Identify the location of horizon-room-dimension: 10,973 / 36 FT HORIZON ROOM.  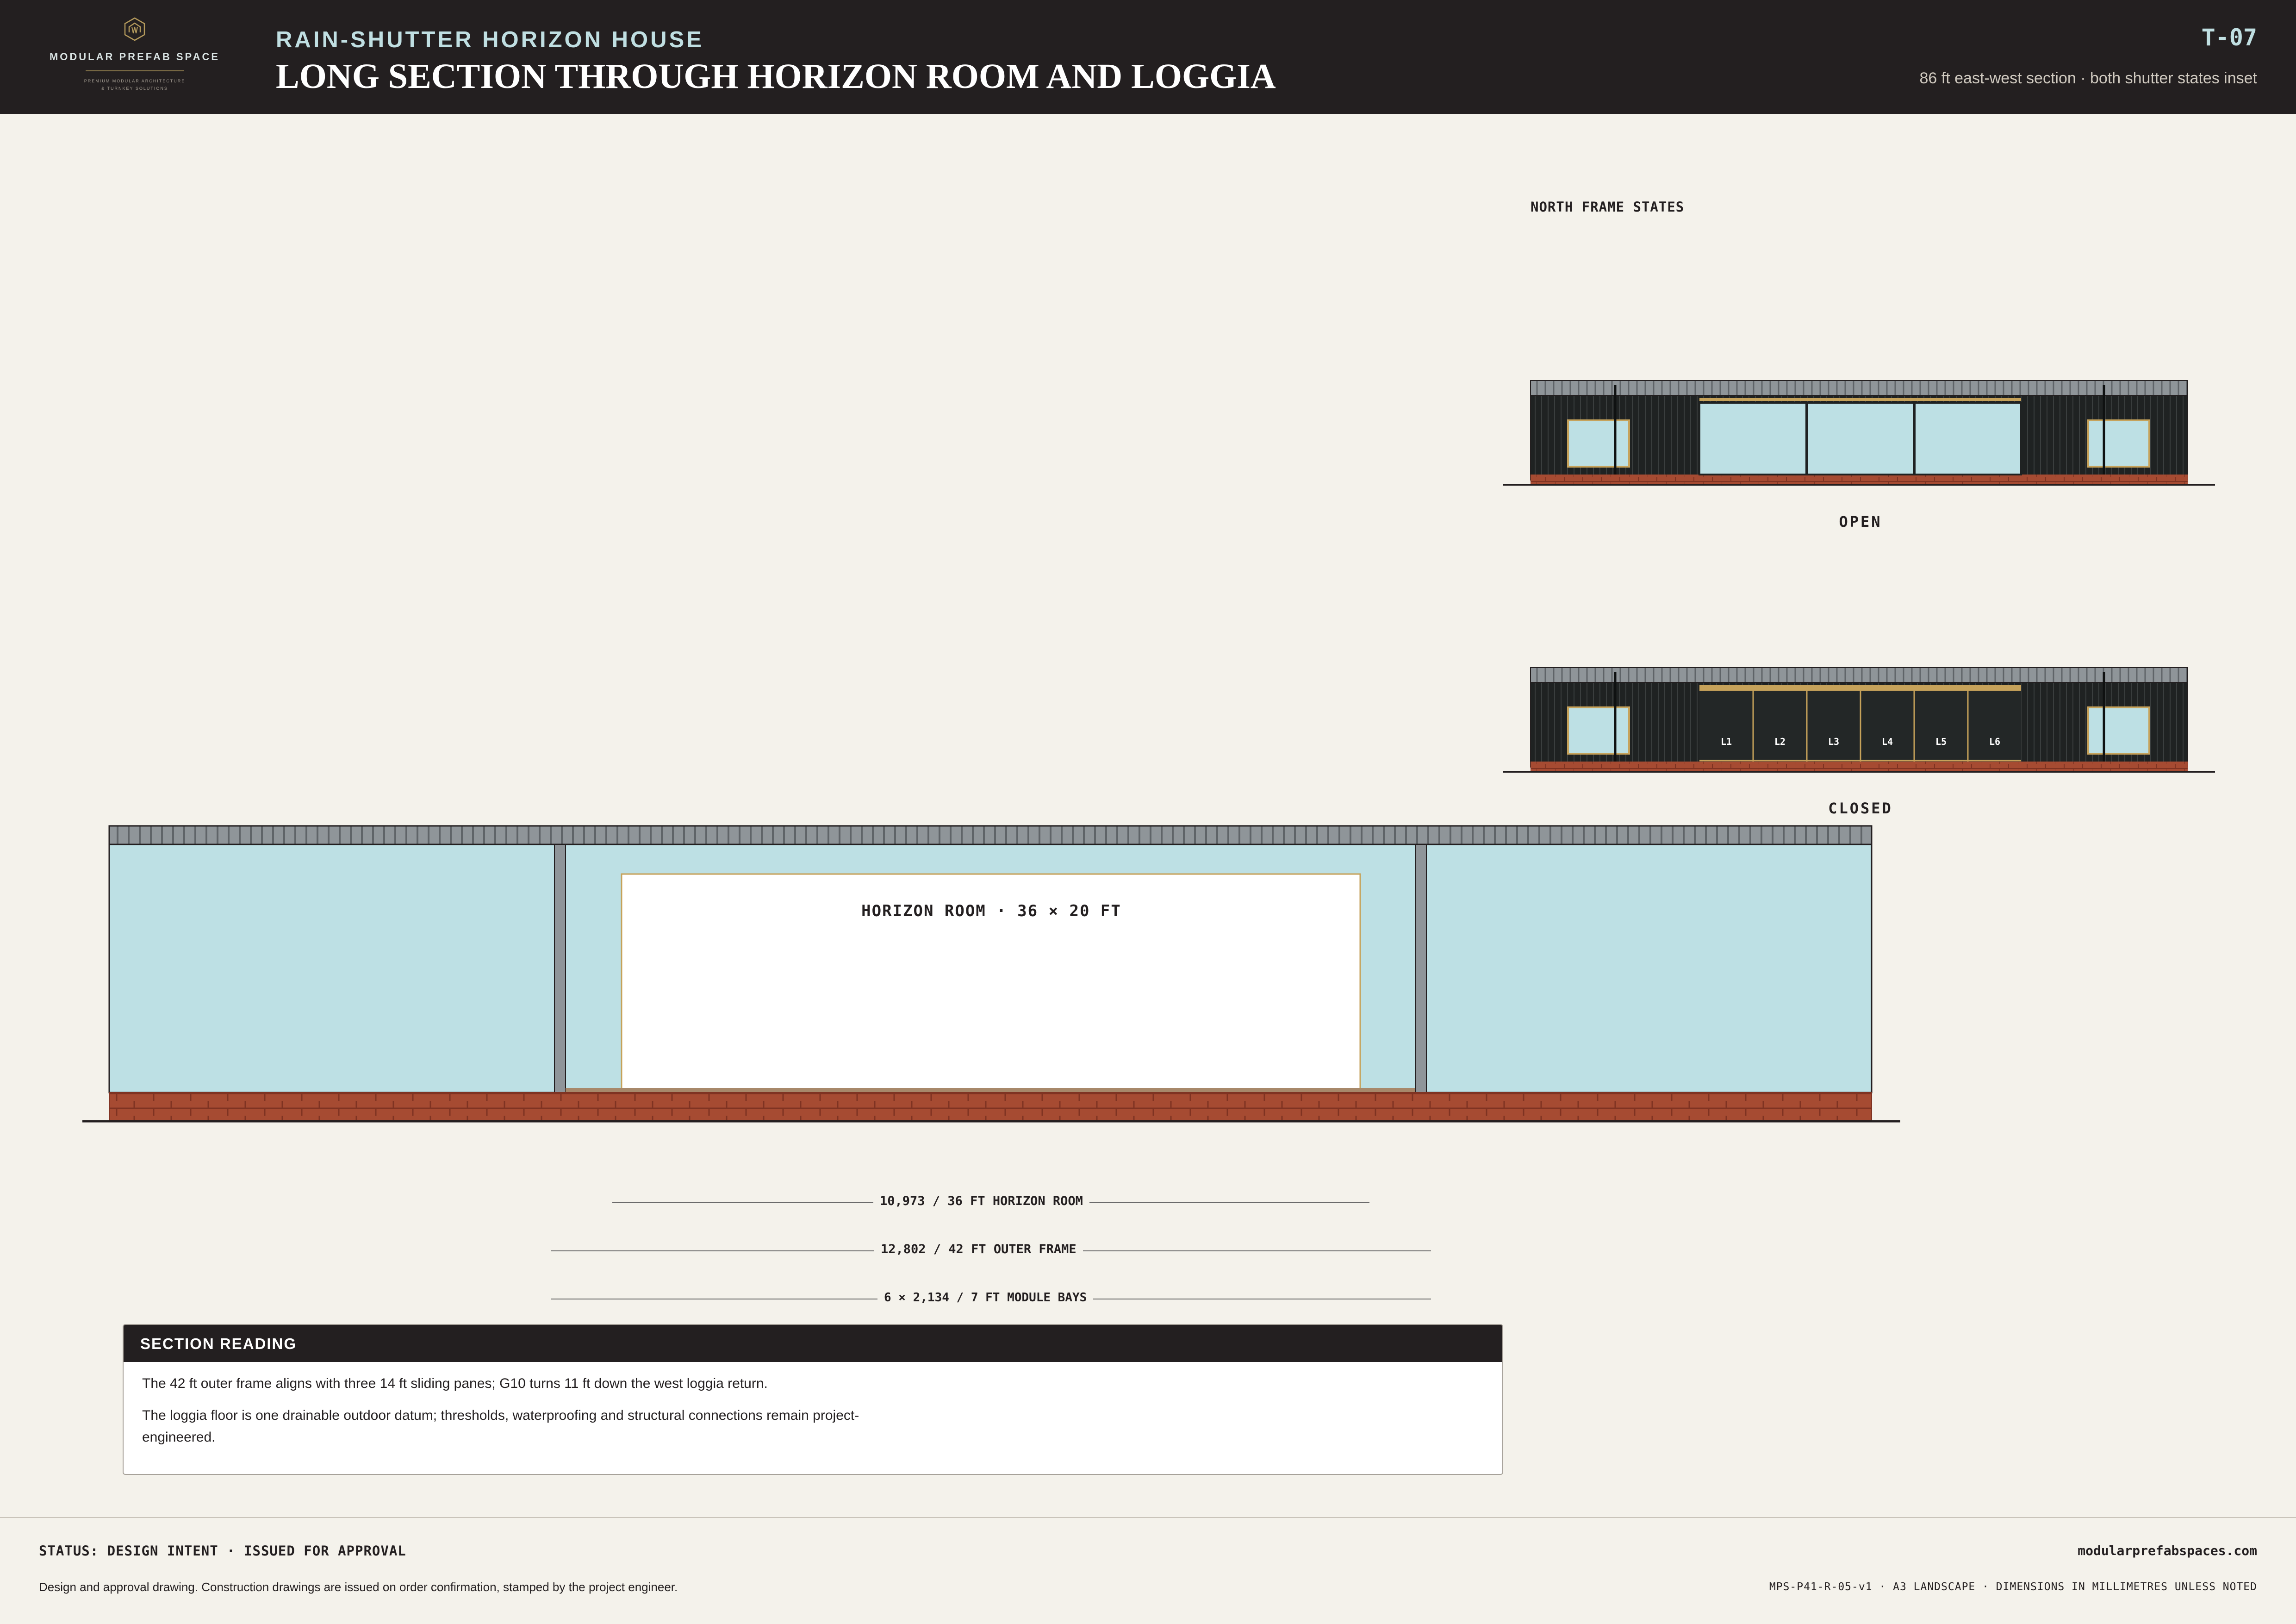
(981, 1201).